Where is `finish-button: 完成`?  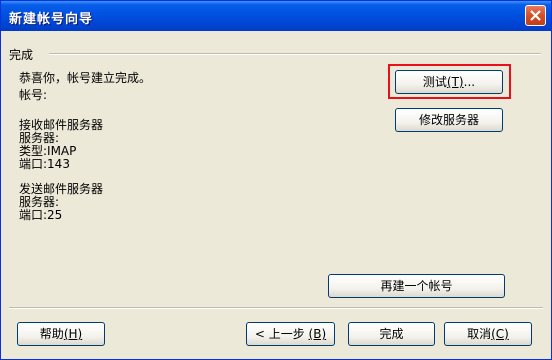 finish-button: 完成 is located at coordinates (391, 334).